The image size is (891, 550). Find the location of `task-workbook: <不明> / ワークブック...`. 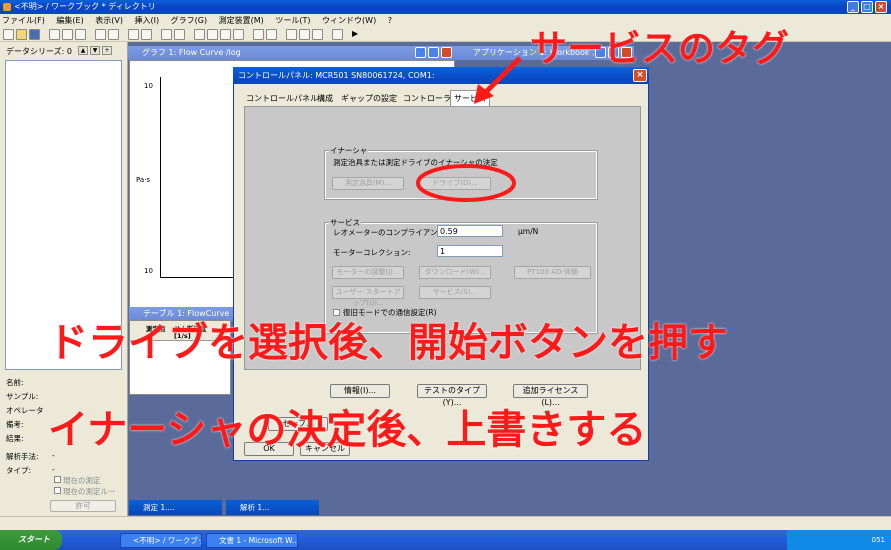

task-workbook: <不明> / ワークブック... is located at coordinates (161, 540).